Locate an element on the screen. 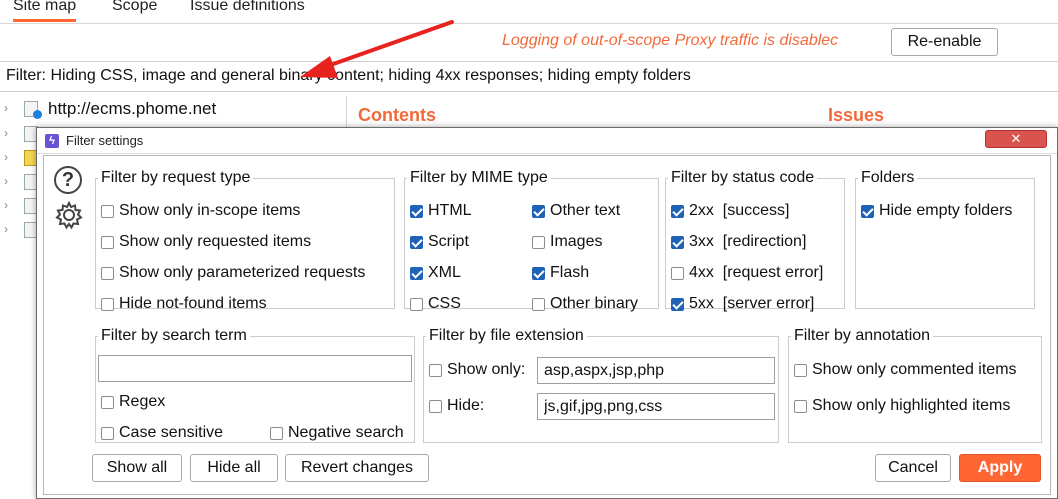  tab-scope: Scope is located at coordinates (134, 7).